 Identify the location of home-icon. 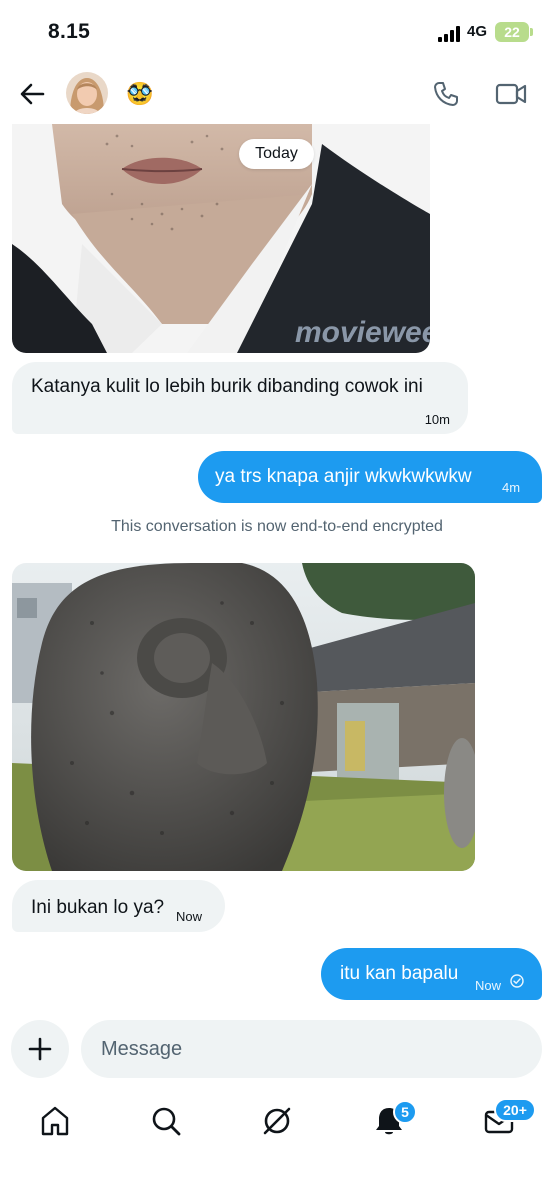
(55, 1121).